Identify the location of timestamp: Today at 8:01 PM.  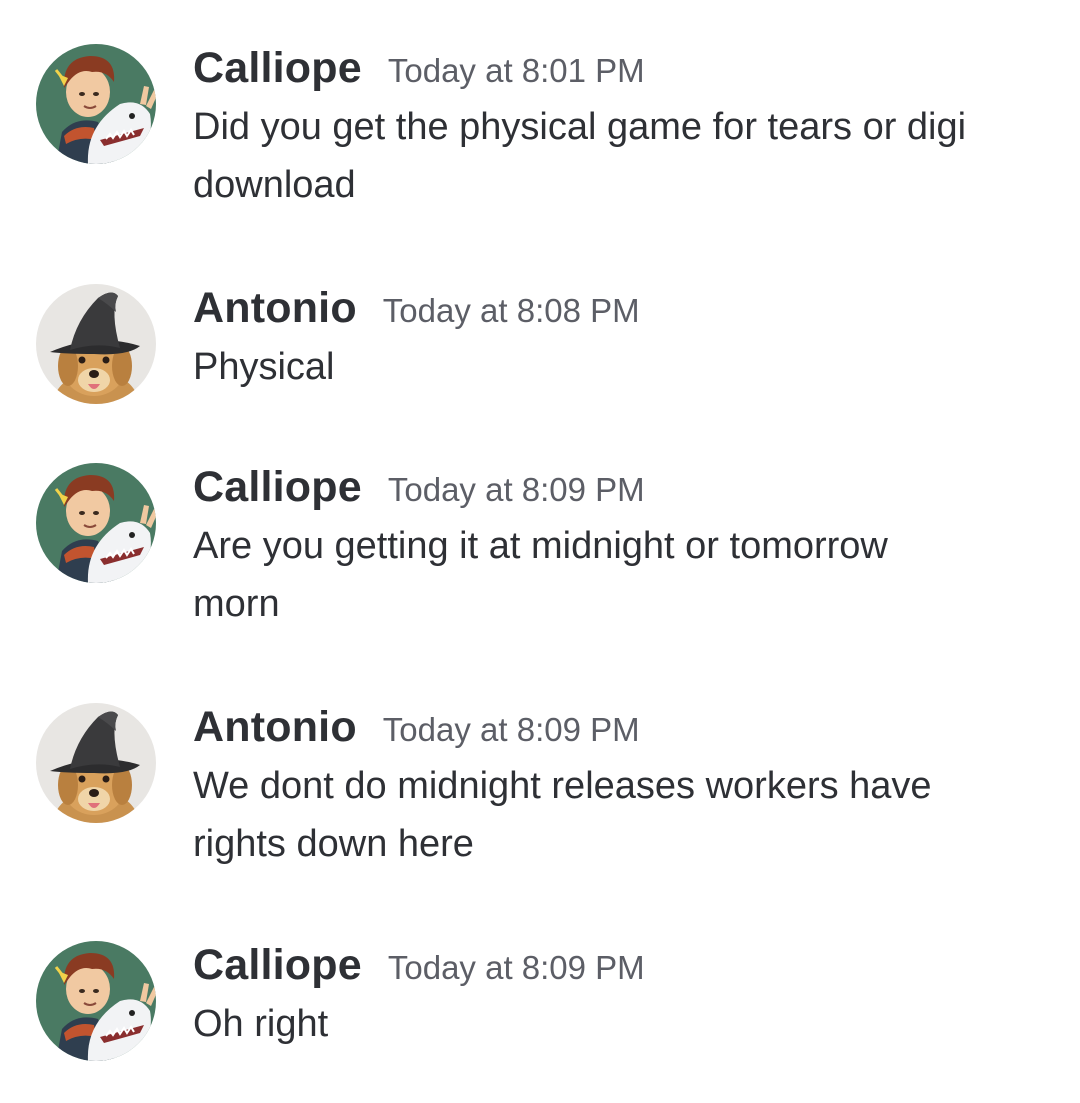
(516, 70).